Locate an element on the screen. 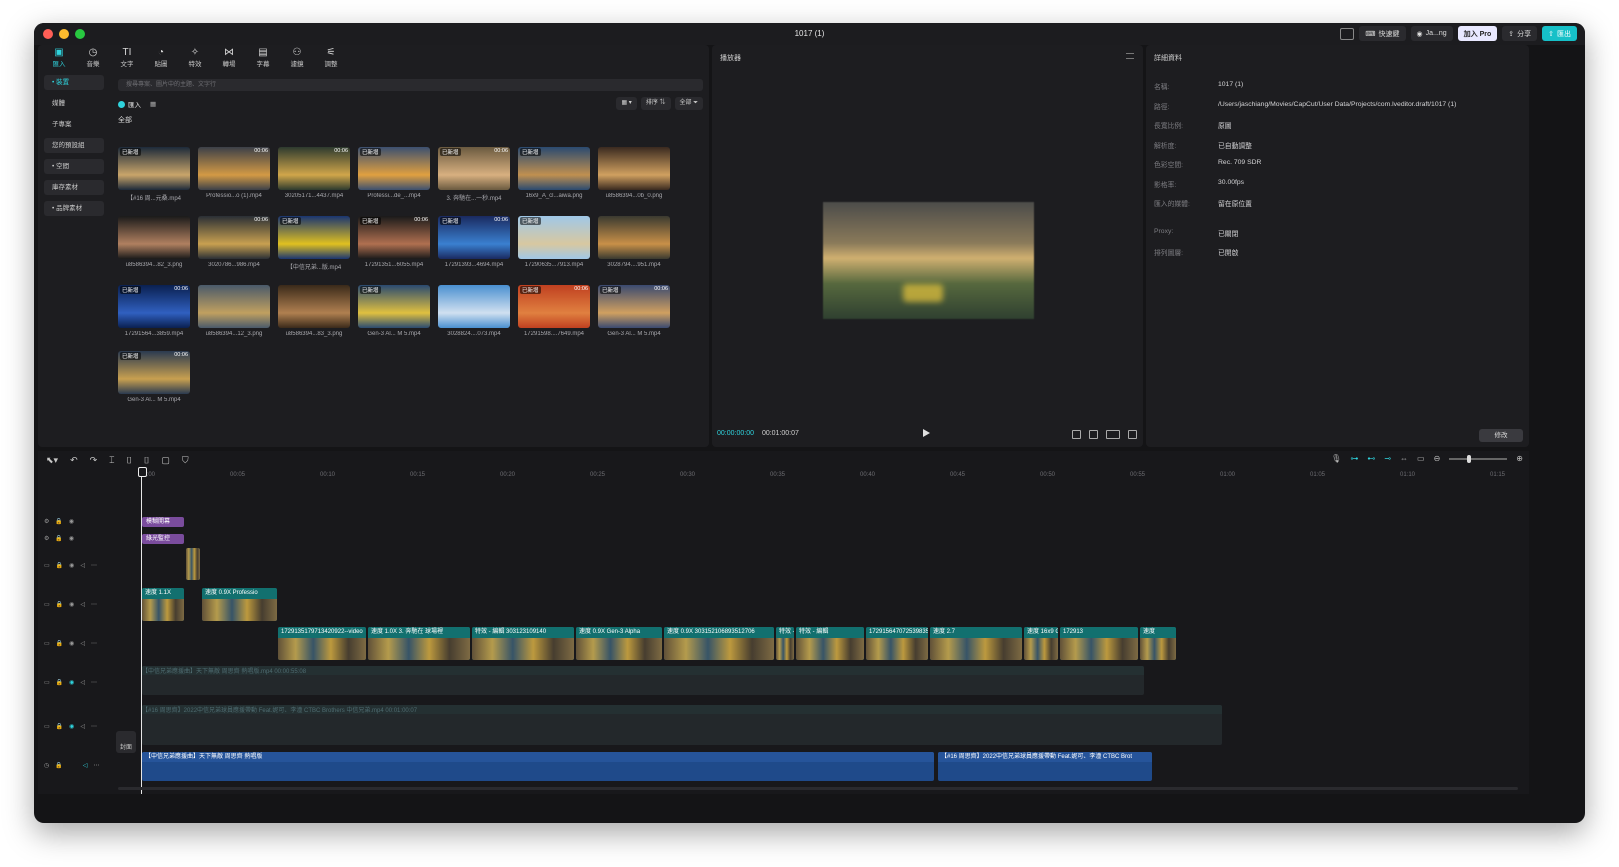 The width and height of the screenshot is (1619, 867). crop-icon is located at coordinates (1076, 434).